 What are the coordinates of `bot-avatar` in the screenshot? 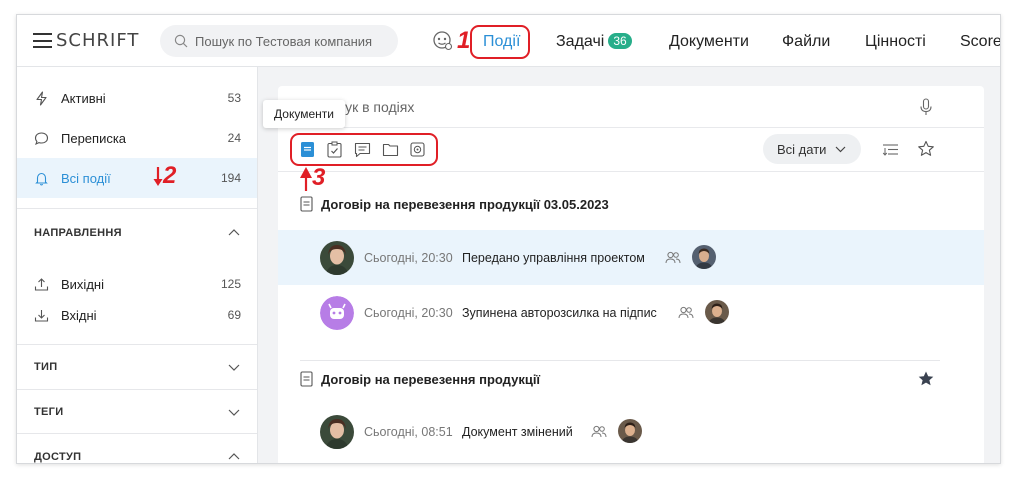 It's located at (337, 312).